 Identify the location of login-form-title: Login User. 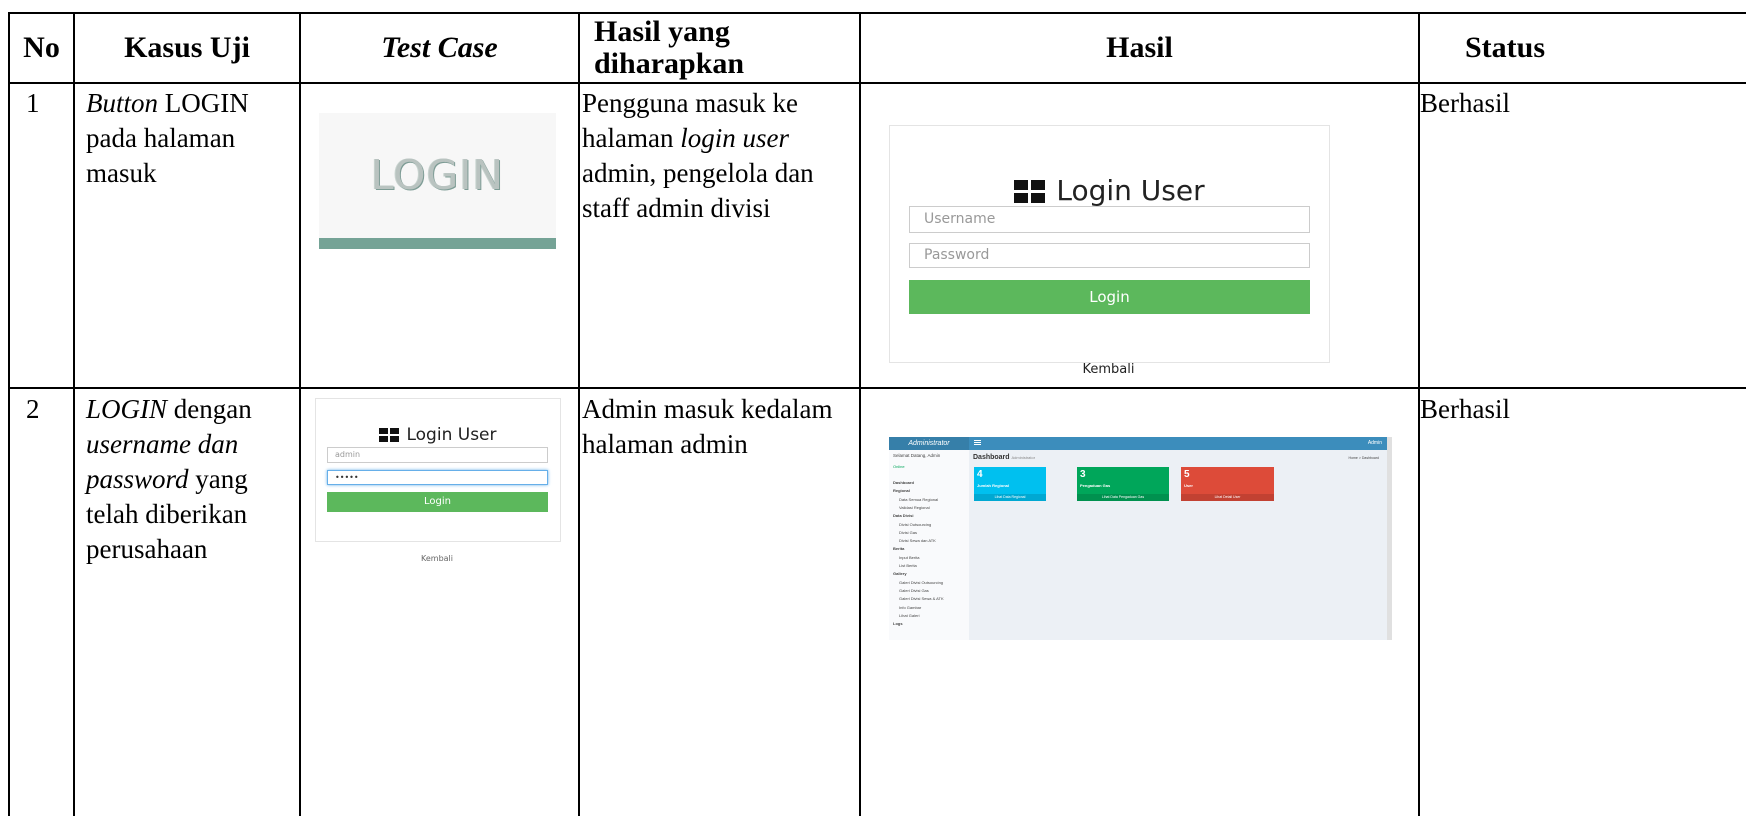
(1109, 190).